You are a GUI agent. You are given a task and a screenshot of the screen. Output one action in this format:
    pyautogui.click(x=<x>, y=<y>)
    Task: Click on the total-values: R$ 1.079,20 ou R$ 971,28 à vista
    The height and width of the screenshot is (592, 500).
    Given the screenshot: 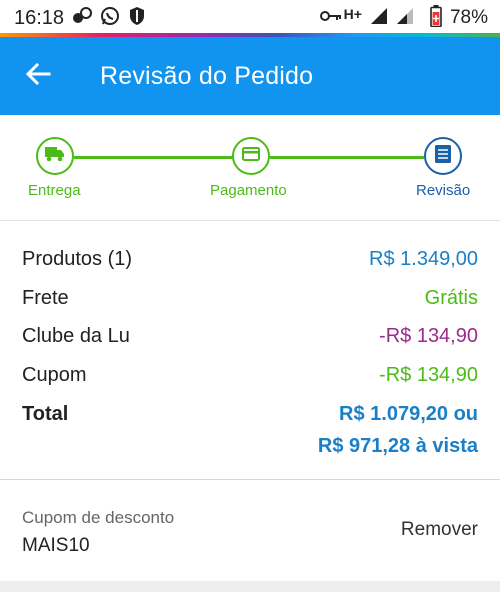 What is the action you would take?
    pyautogui.click(x=398, y=430)
    